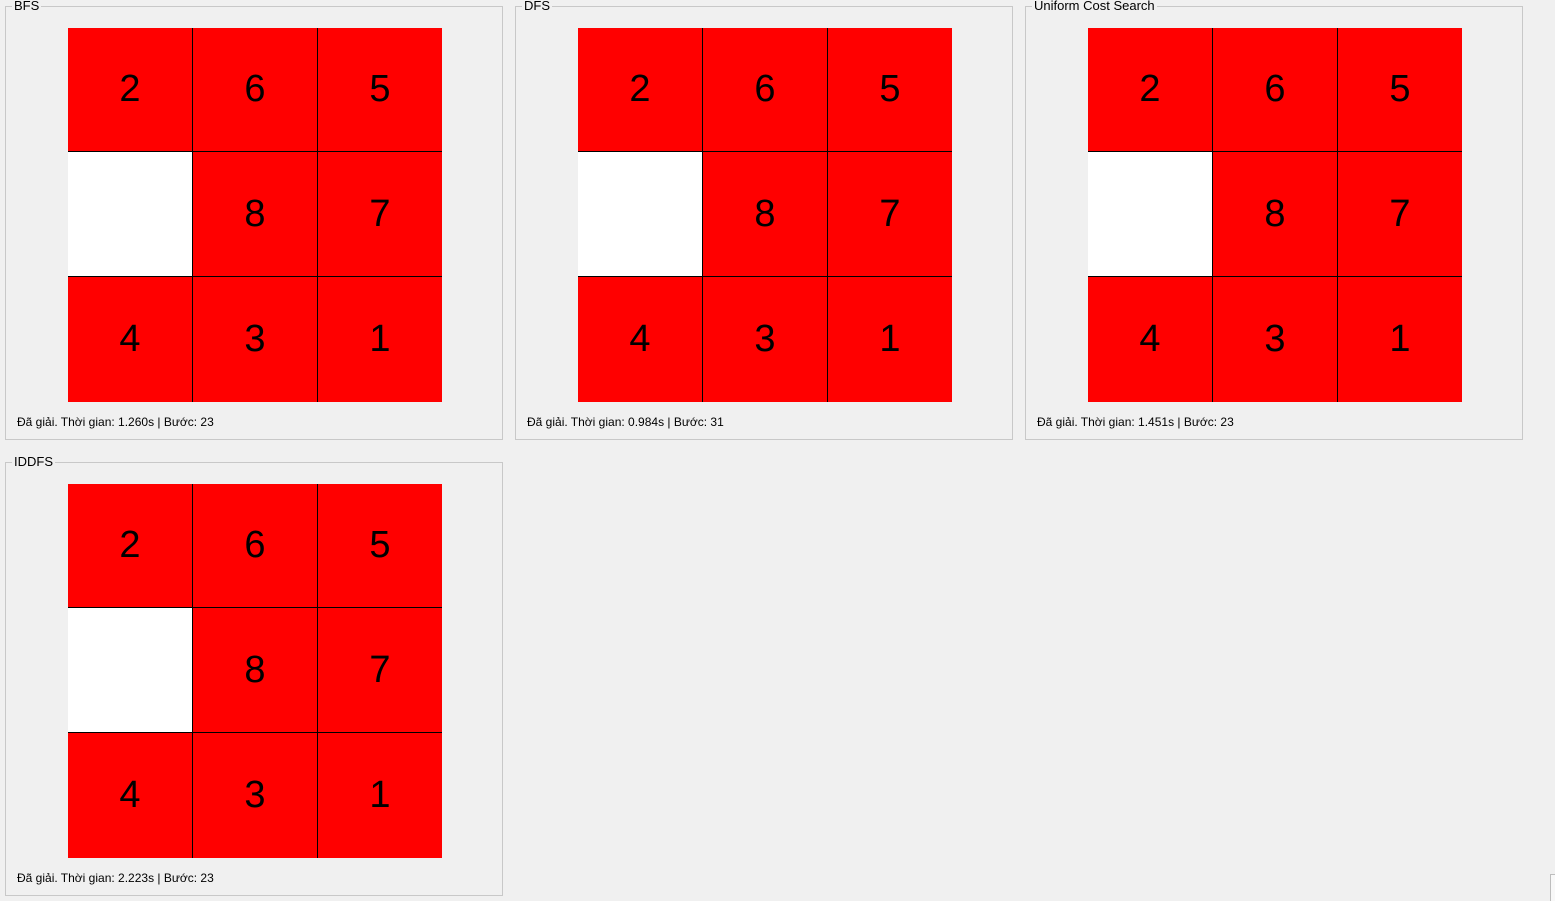 The height and width of the screenshot is (901, 1555). What do you see at coordinates (1552, 887) in the screenshot?
I see `resize-grip` at bounding box center [1552, 887].